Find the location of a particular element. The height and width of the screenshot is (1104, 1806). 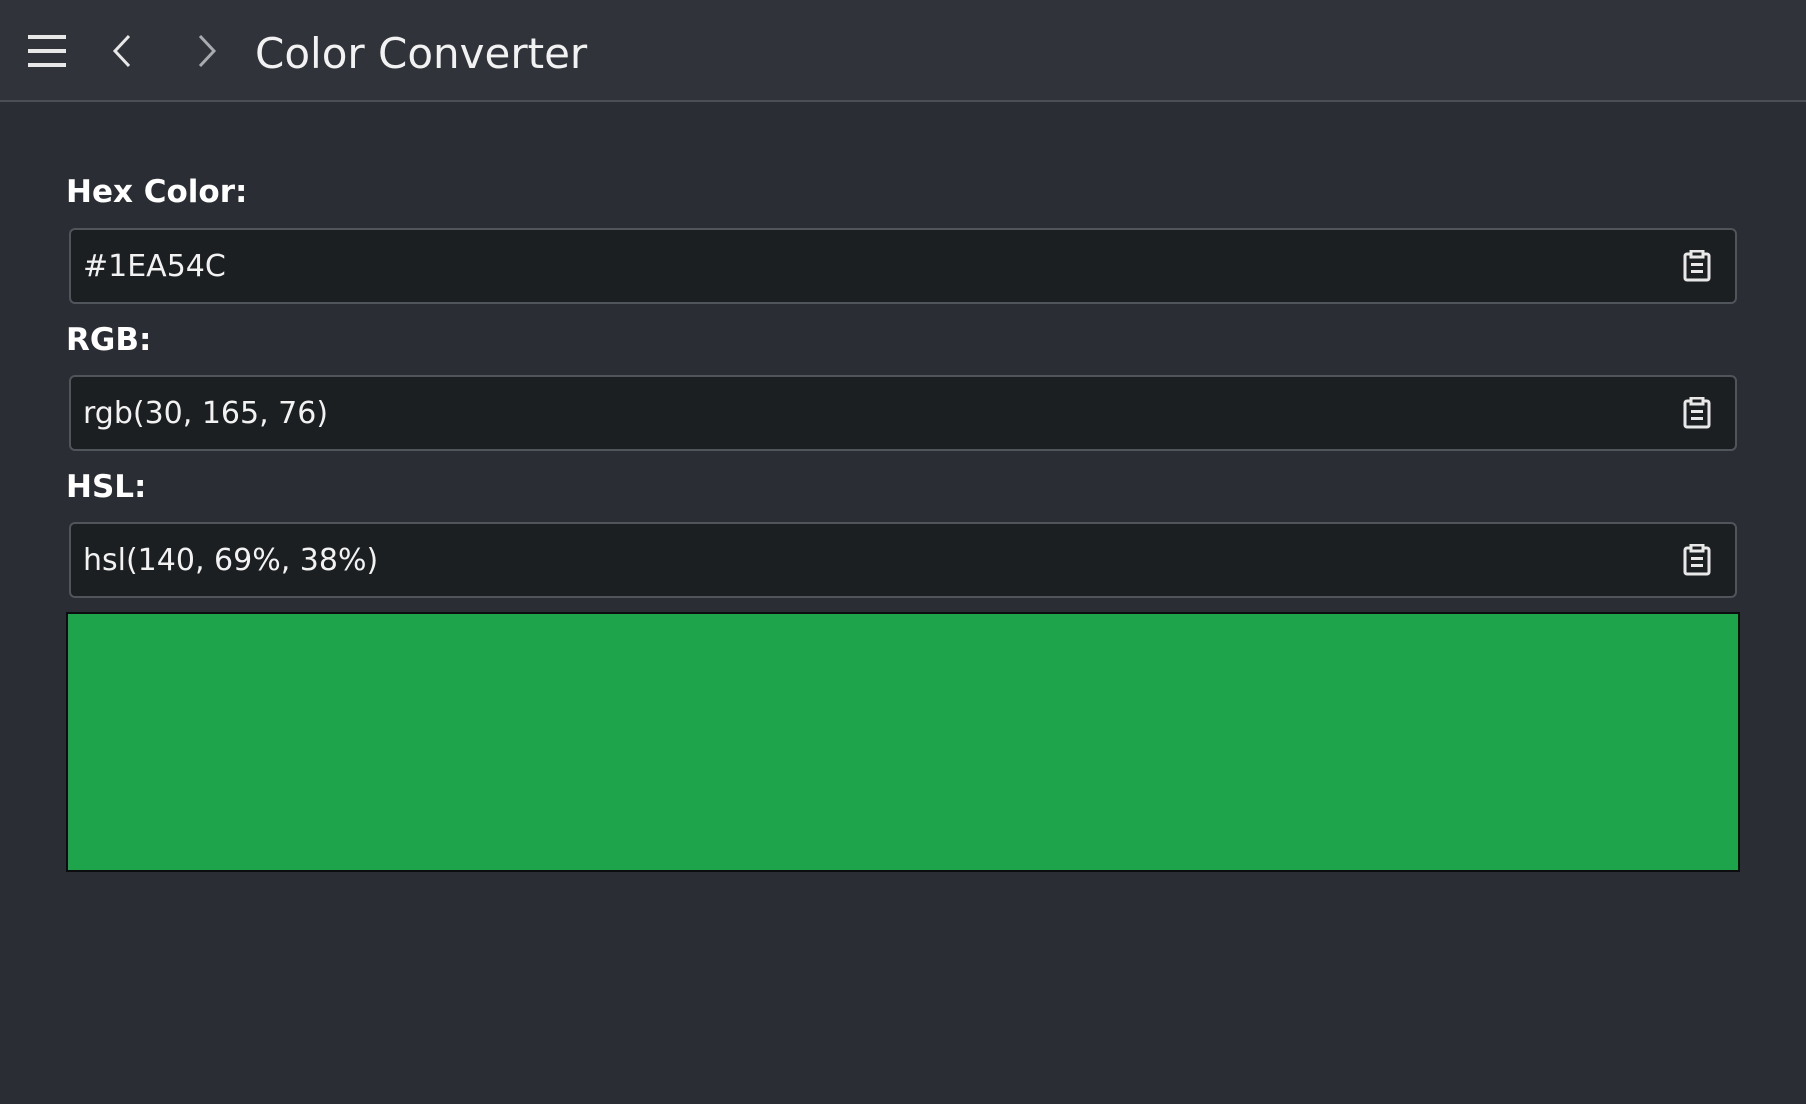

chevron-right-icon is located at coordinates (207, 51).